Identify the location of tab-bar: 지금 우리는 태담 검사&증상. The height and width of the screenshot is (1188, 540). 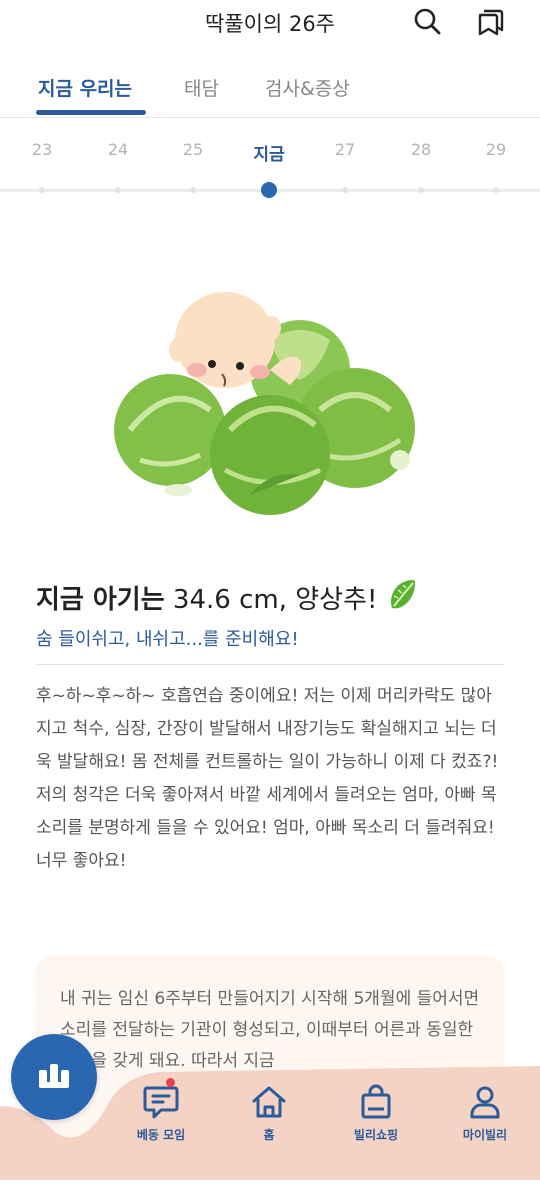
(270, 90).